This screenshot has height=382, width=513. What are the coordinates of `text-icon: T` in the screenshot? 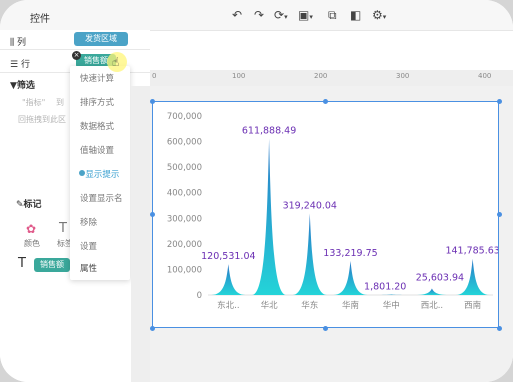 It's located at (63, 228).